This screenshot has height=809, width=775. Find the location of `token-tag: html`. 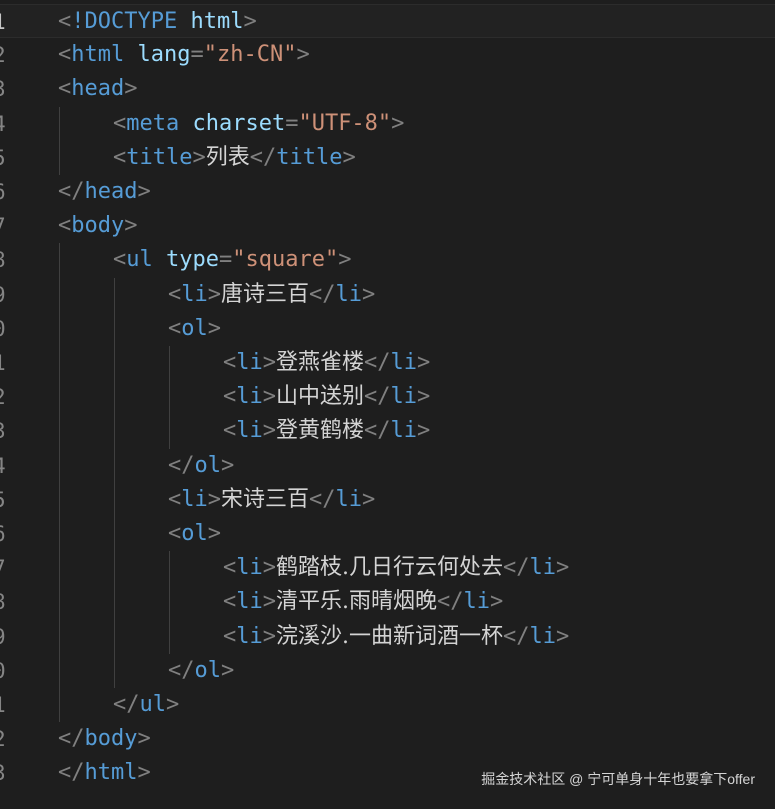

token-tag: html is located at coordinates (111, 773).